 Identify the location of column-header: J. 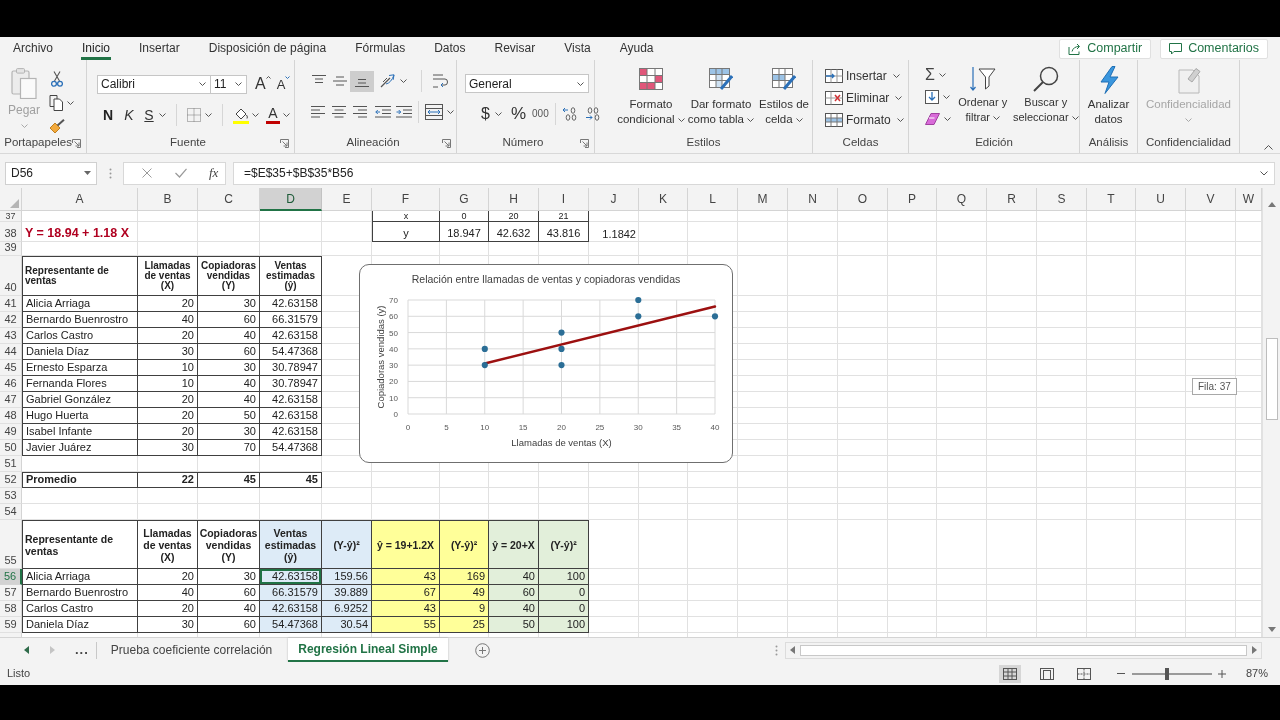
(614, 199).